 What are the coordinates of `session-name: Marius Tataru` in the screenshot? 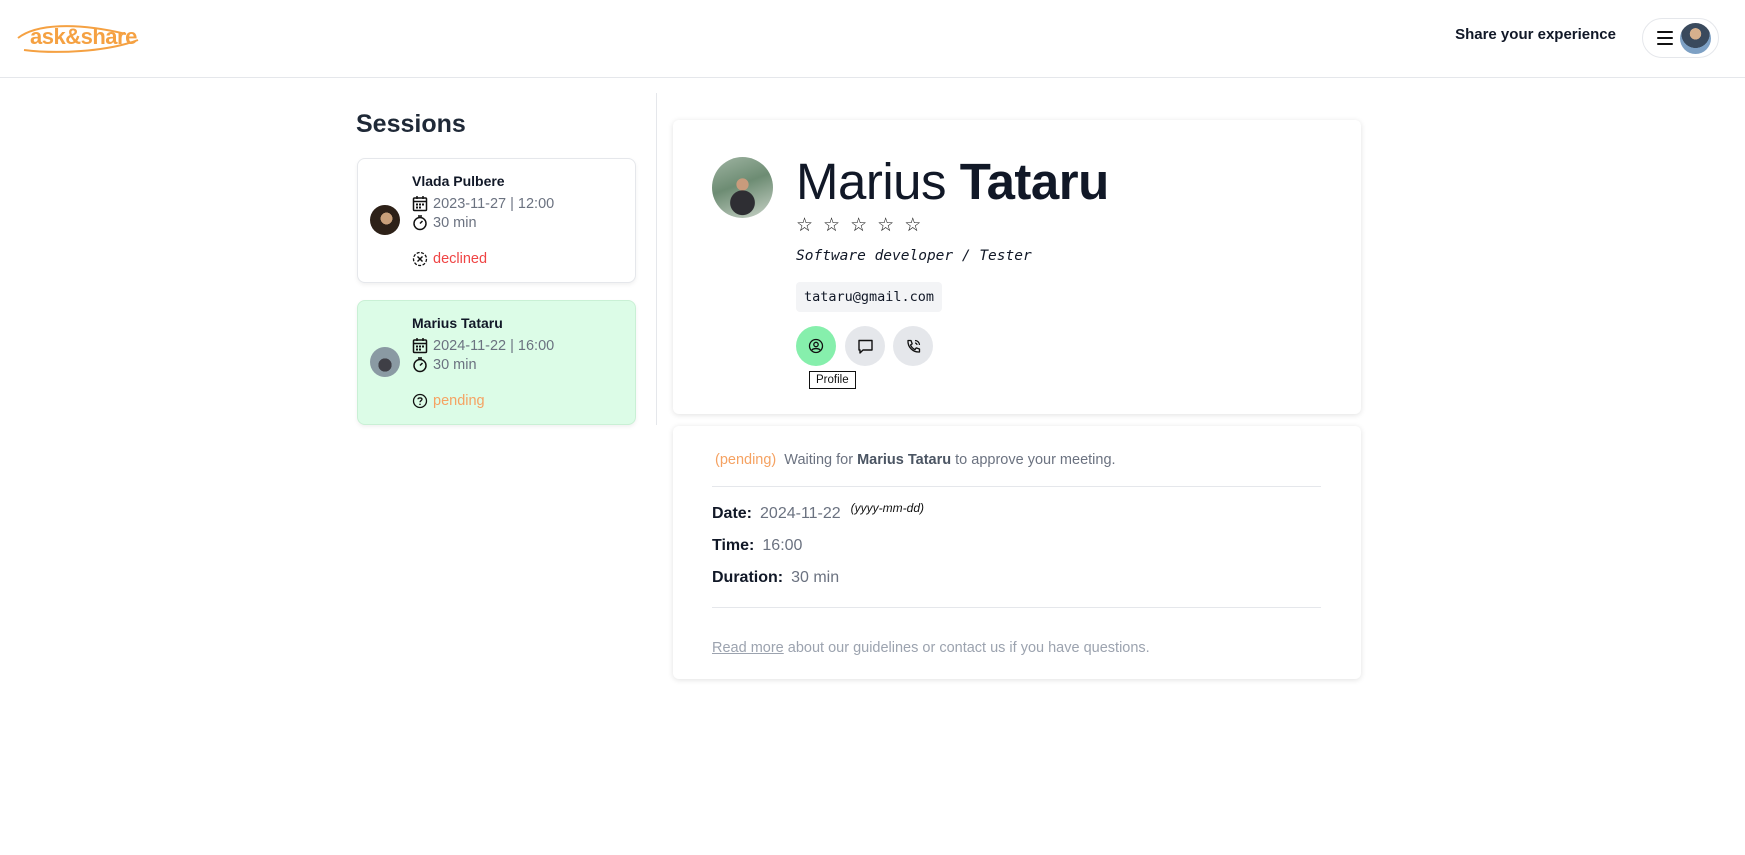 It's located at (457, 323).